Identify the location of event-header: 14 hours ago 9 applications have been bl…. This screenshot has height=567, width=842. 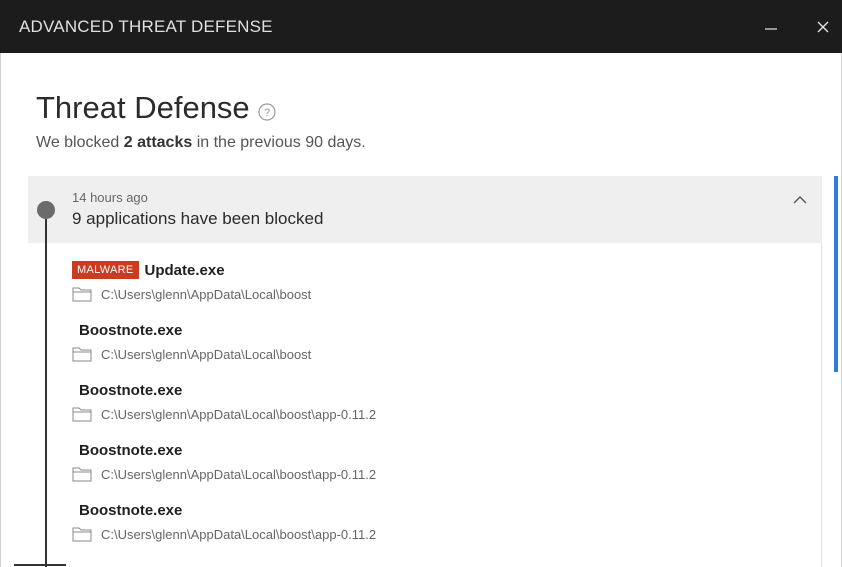
(425, 209).